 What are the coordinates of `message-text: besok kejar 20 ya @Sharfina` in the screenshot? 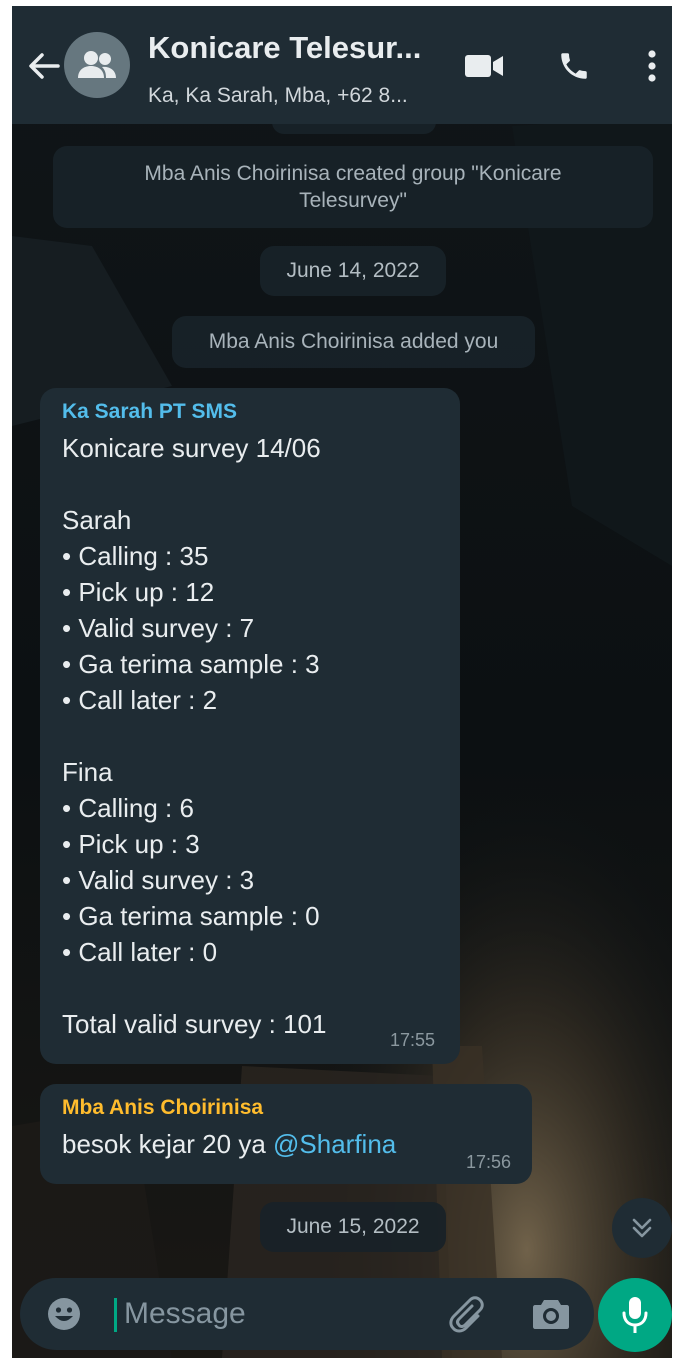 It's located at (286, 1144).